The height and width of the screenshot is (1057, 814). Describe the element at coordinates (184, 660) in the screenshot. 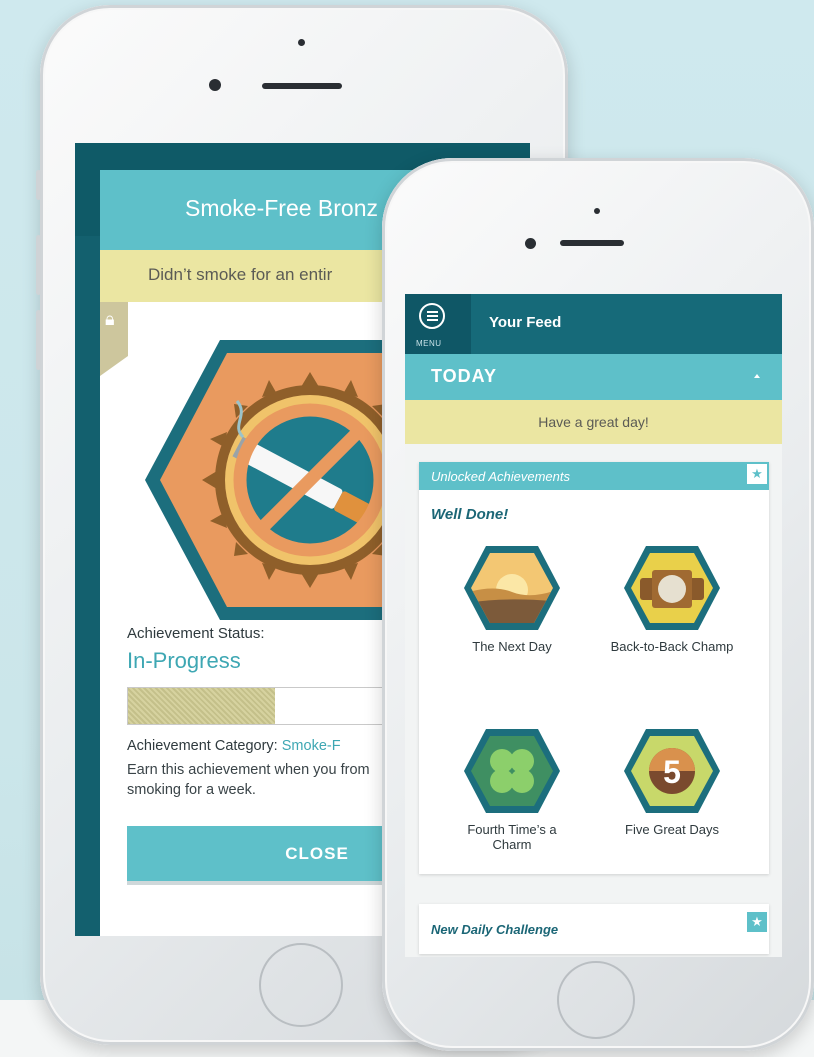

I see `status-value: In-Progress` at that location.